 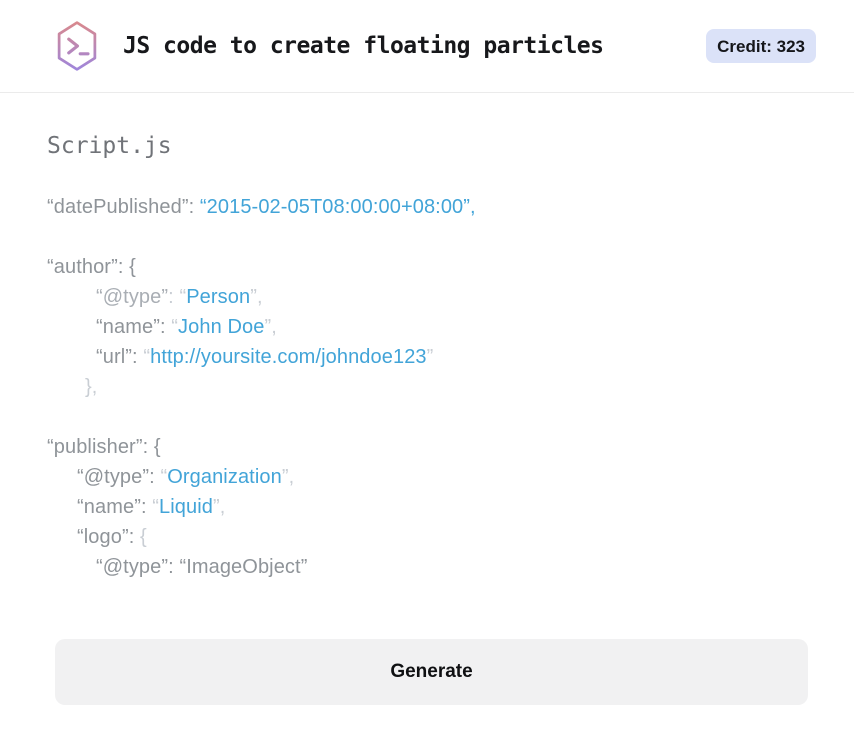 What do you see at coordinates (288, 357) in the screenshot?
I see `code-token: http://yoursite.com/johndoe123` at bounding box center [288, 357].